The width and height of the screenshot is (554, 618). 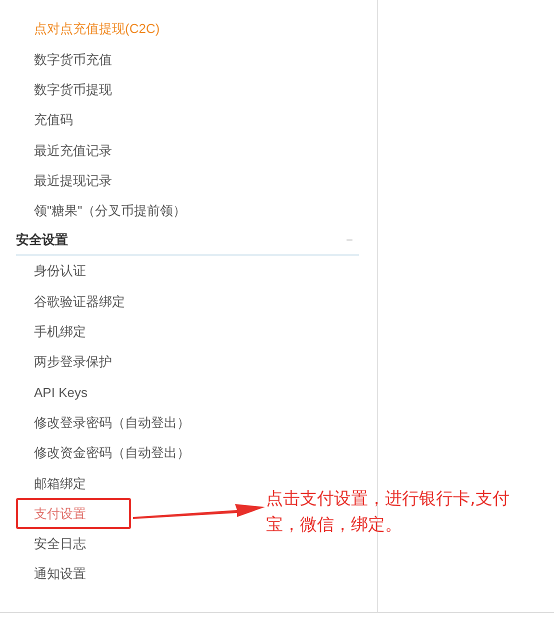 What do you see at coordinates (44, 120) in the screenshot?
I see `menu-item: 充值码` at bounding box center [44, 120].